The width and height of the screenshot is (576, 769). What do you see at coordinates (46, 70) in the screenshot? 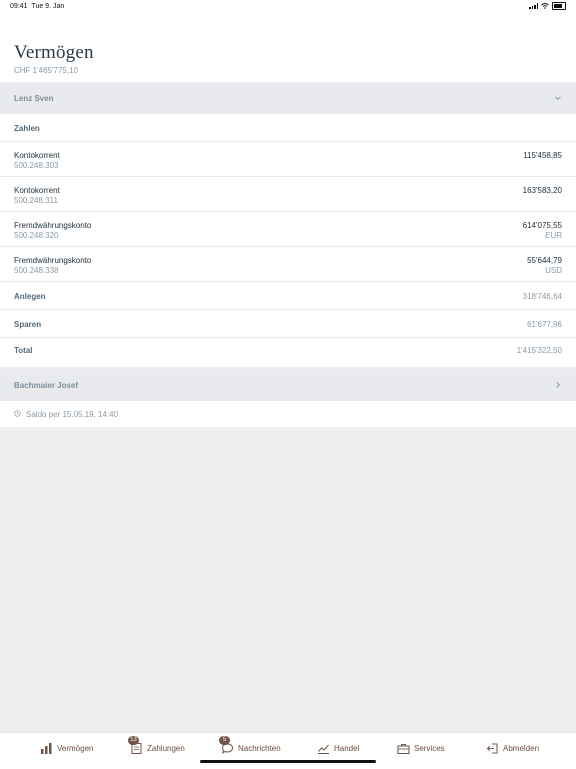
I see `total-assets-value: CHF 1'465'775,10` at bounding box center [46, 70].